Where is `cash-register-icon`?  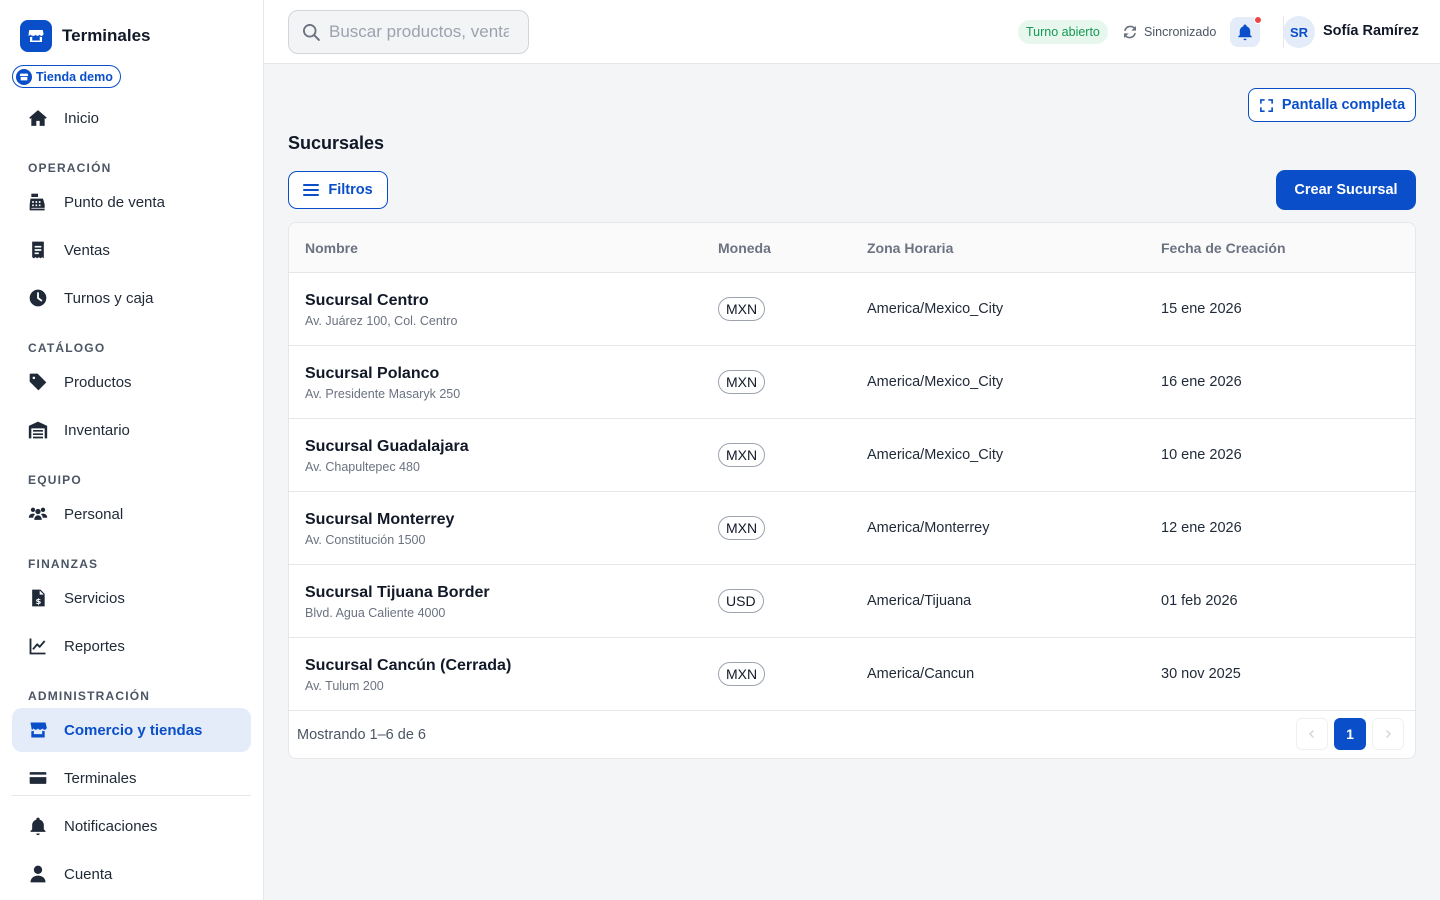 cash-register-icon is located at coordinates (38, 202).